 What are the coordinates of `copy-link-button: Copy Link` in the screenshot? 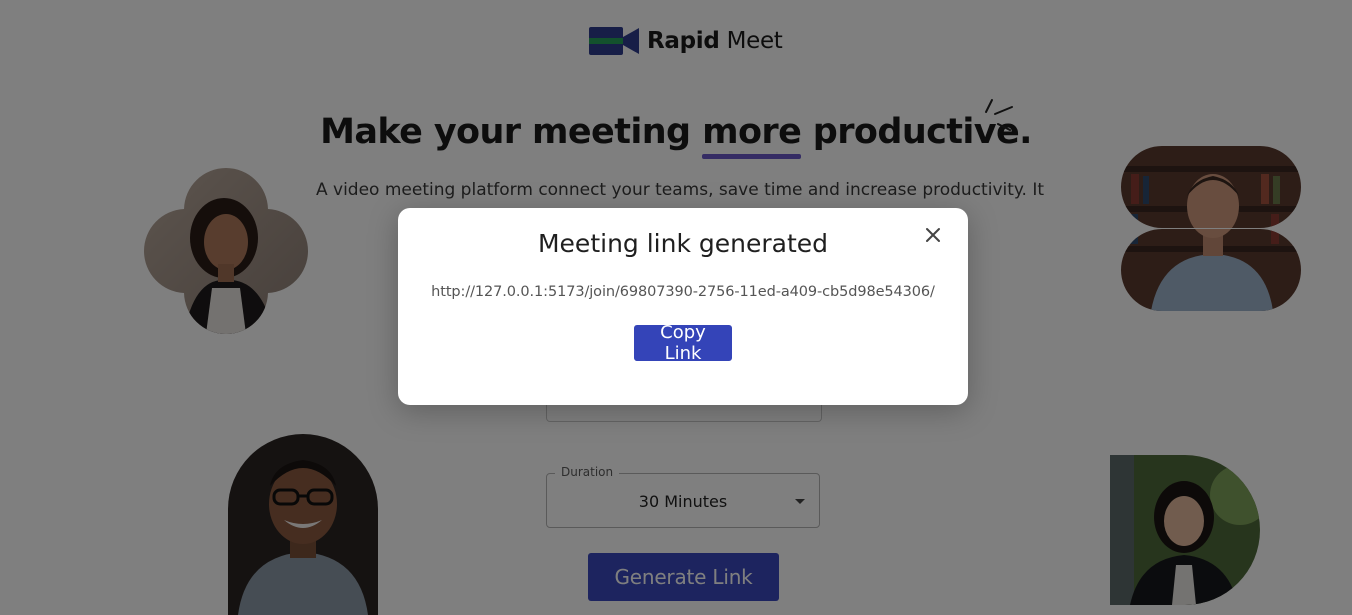 It's located at (683, 343).